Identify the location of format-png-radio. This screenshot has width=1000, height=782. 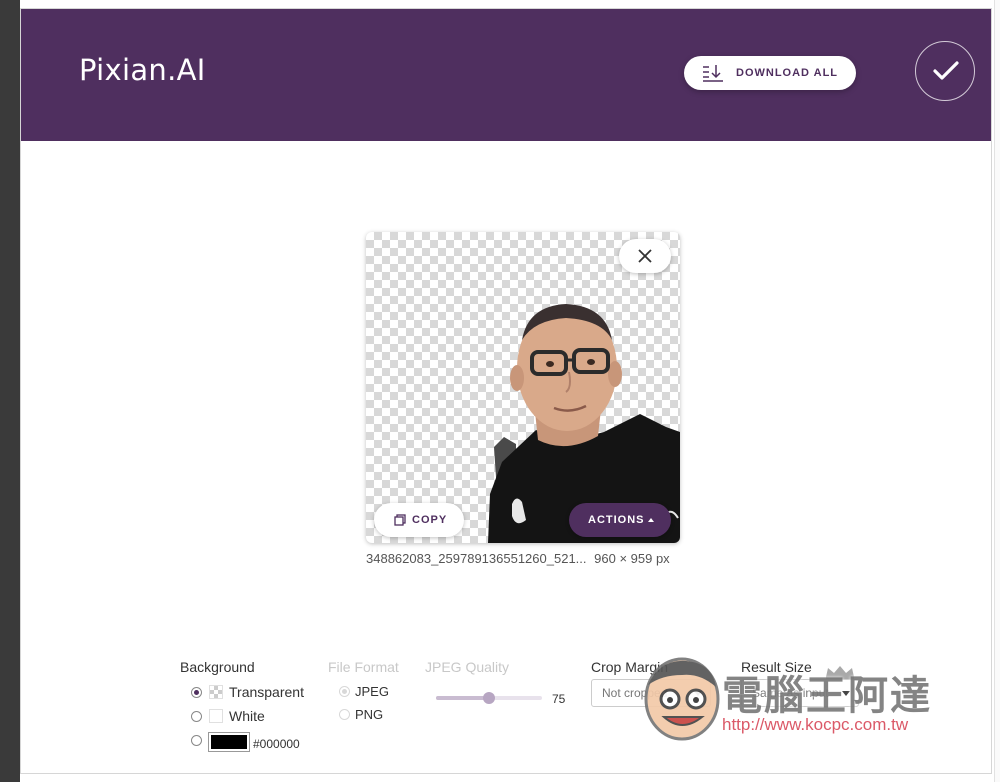
(344, 714).